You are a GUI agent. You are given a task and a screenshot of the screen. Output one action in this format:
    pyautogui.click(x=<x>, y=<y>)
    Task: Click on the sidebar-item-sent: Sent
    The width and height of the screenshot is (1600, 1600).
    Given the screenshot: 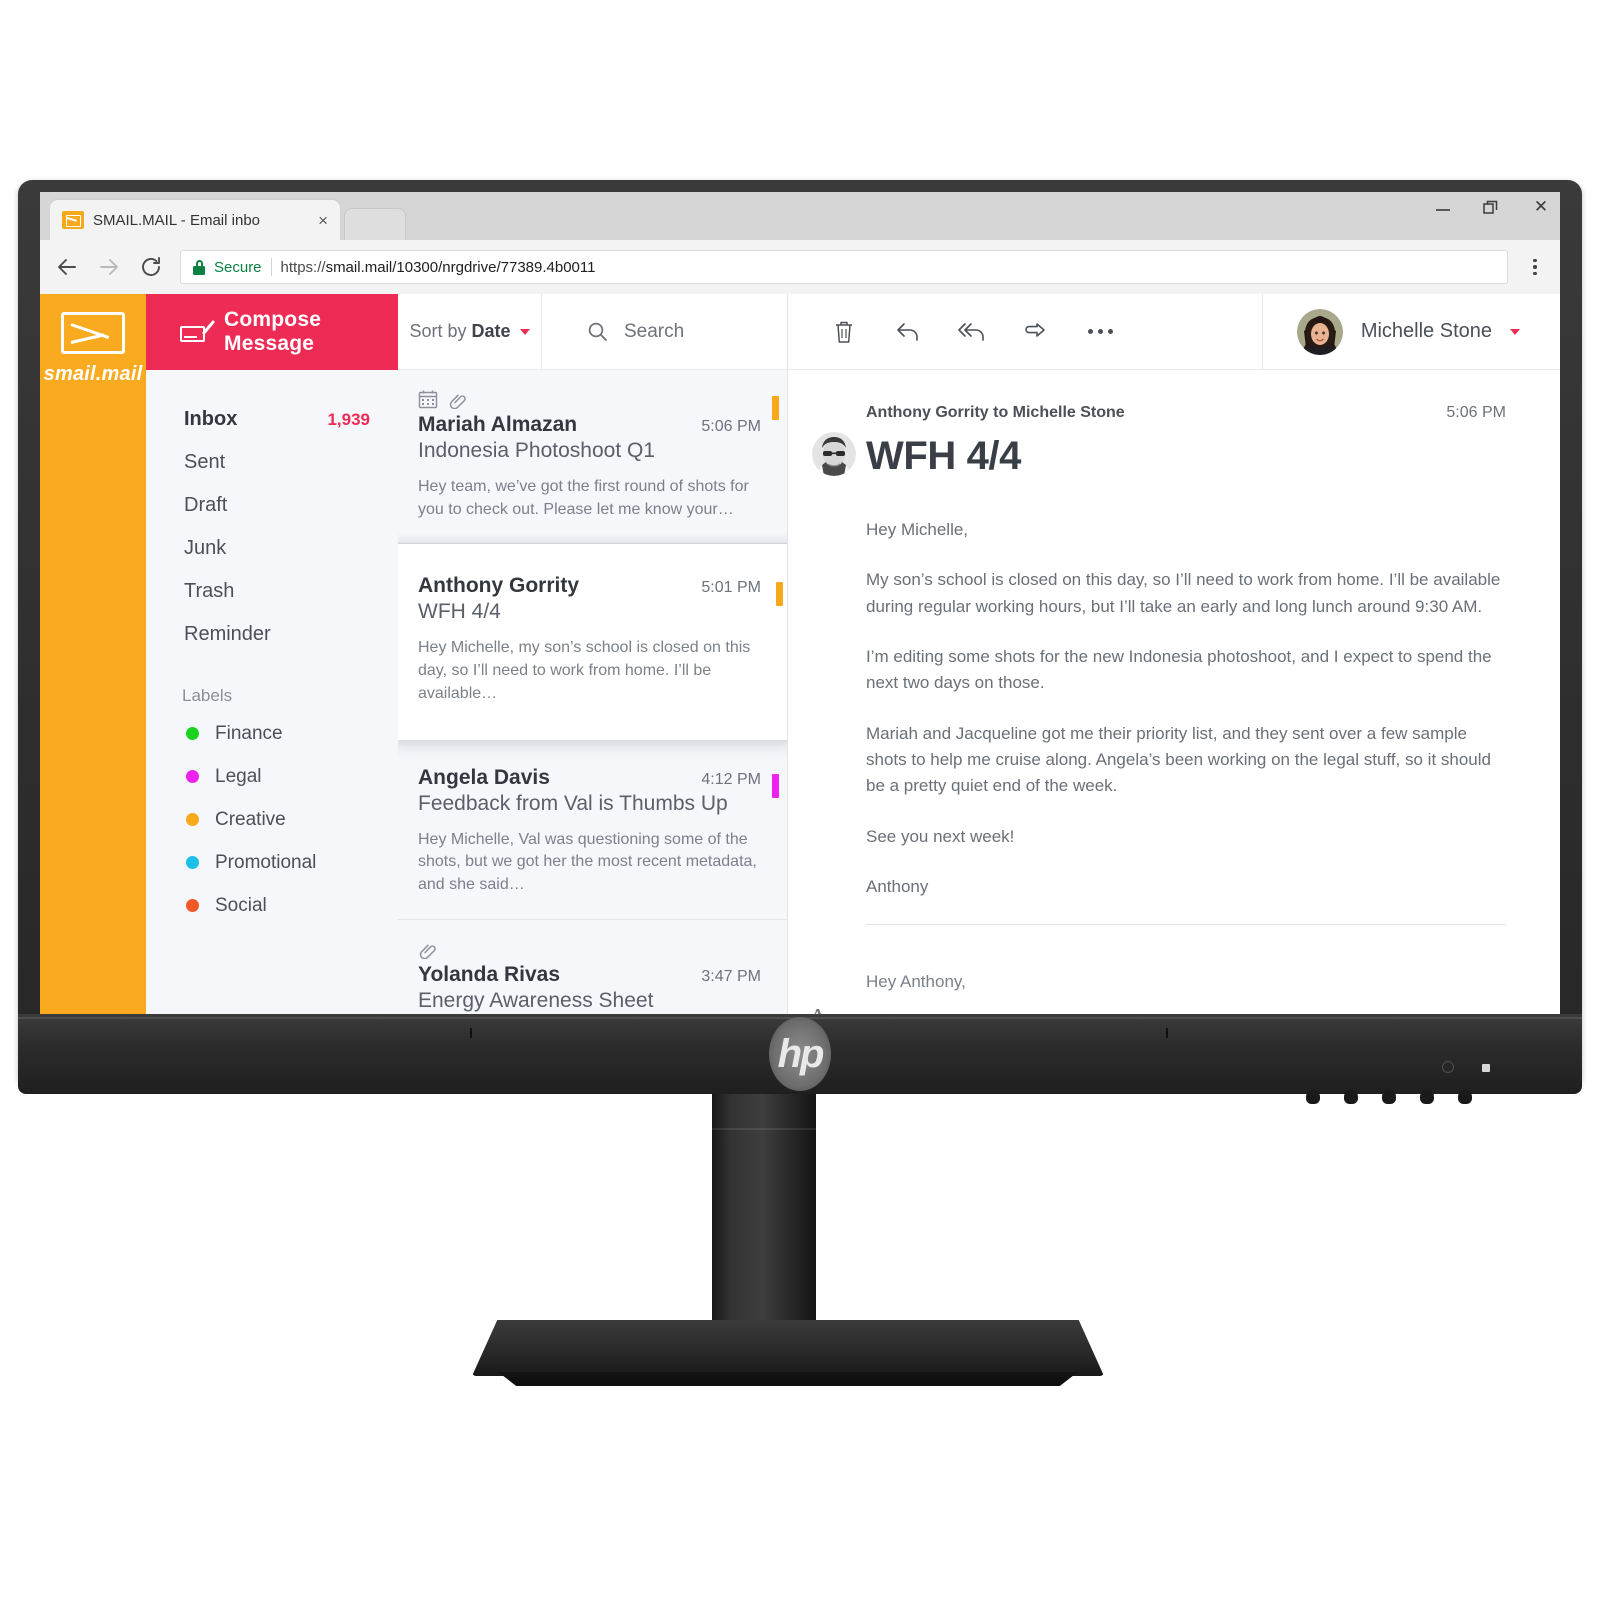 What is the action you would take?
    pyautogui.click(x=272, y=462)
    